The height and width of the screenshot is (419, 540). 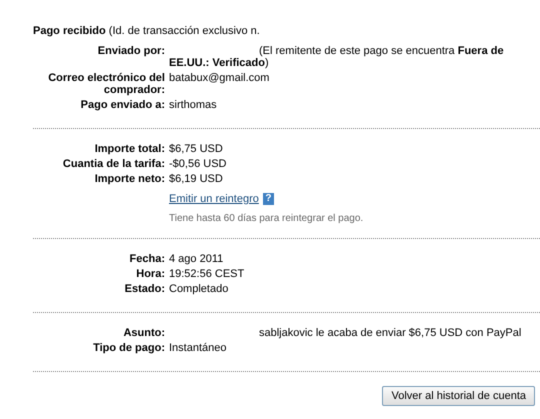 What do you see at coordinates (129, 149) in the screenshot?
I see `field-label: Importe total:` at bounding box center [129, 149].